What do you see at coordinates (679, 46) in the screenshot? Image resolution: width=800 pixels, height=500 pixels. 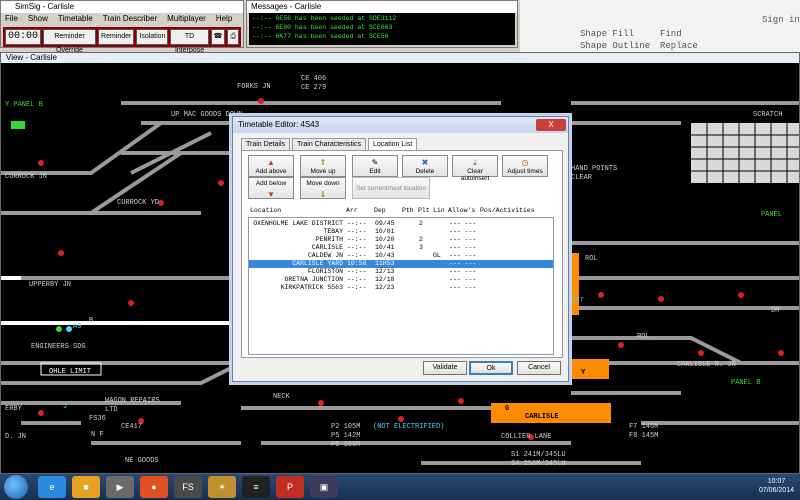 I see `replace-label: Replace` at bounding box center [679, 46].